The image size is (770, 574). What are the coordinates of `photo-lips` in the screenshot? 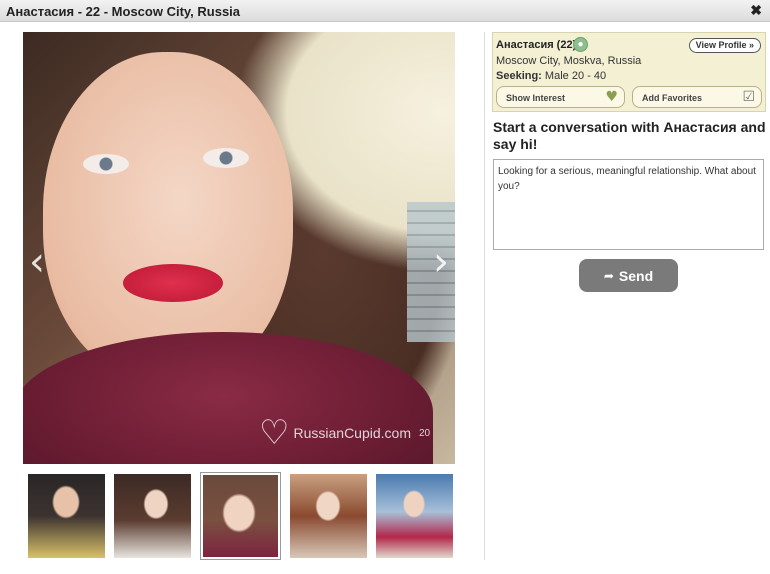 It's located at (173, 283).